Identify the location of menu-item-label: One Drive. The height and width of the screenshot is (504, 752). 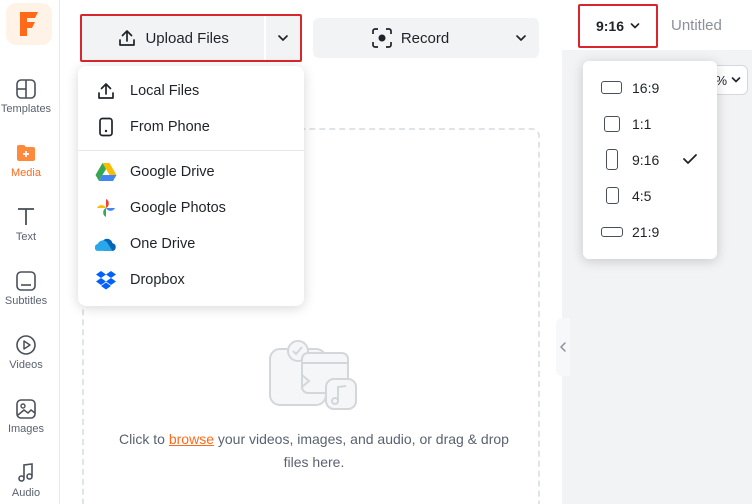
(163, 244).